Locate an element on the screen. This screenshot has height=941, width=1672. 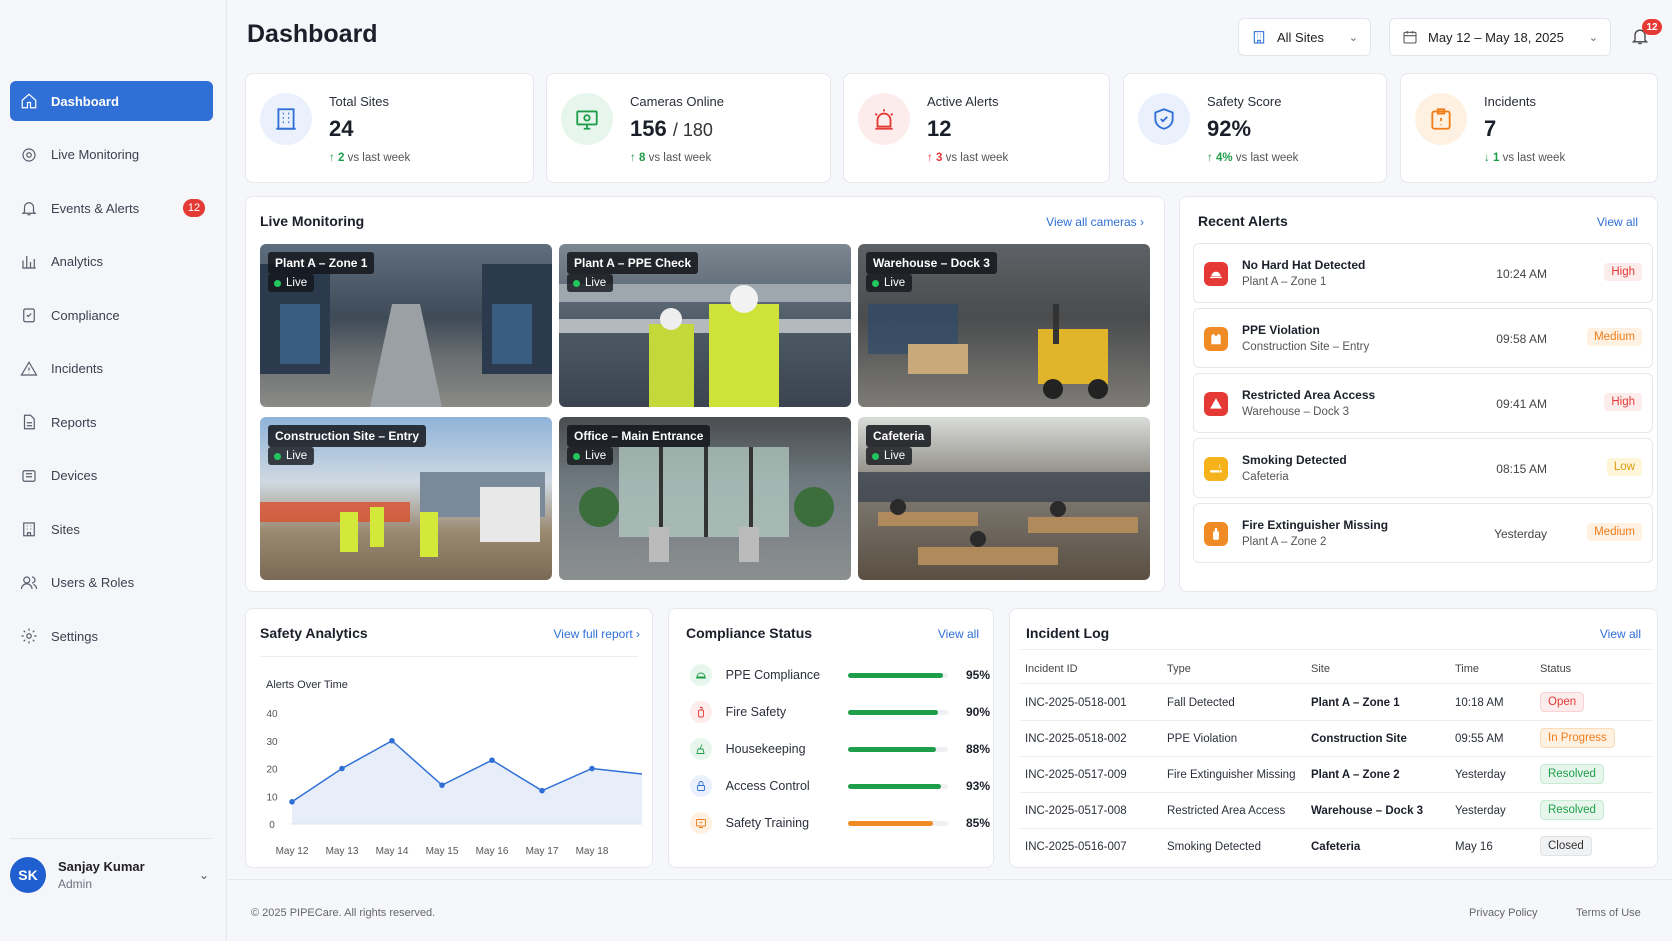
stat-card-total-sites: Total Sites 24 ↑ 2 vs last week is located at coordinates (389, 128).